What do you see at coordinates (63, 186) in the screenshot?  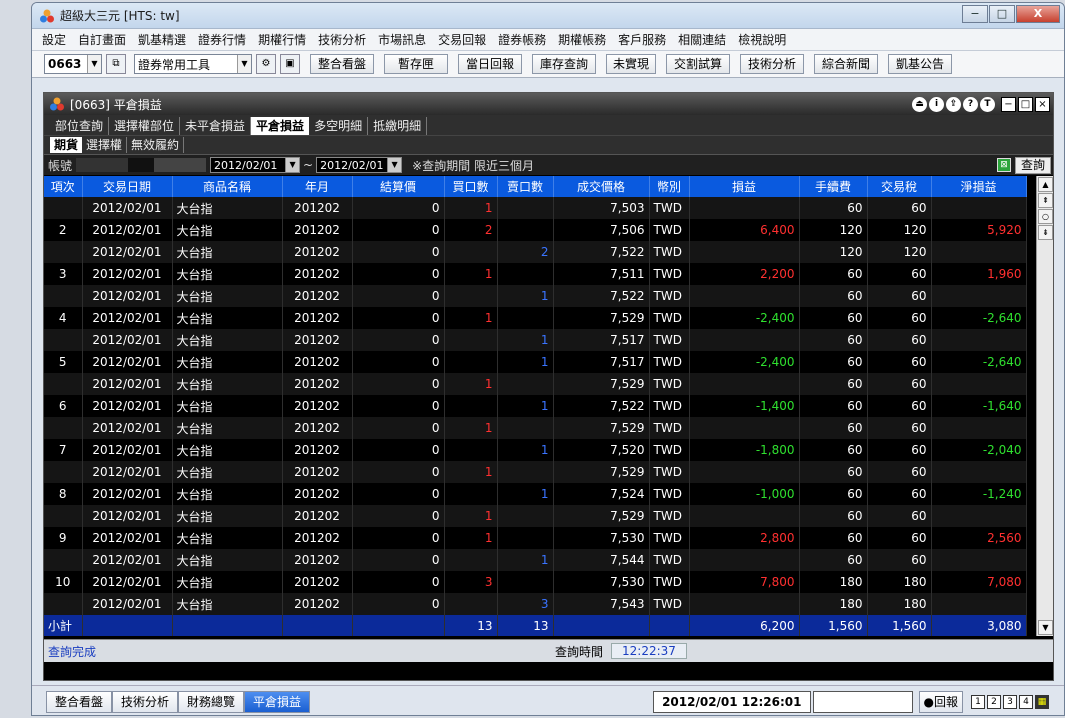 I see `col-header-index: 項次` at bounding box center [63, 186].